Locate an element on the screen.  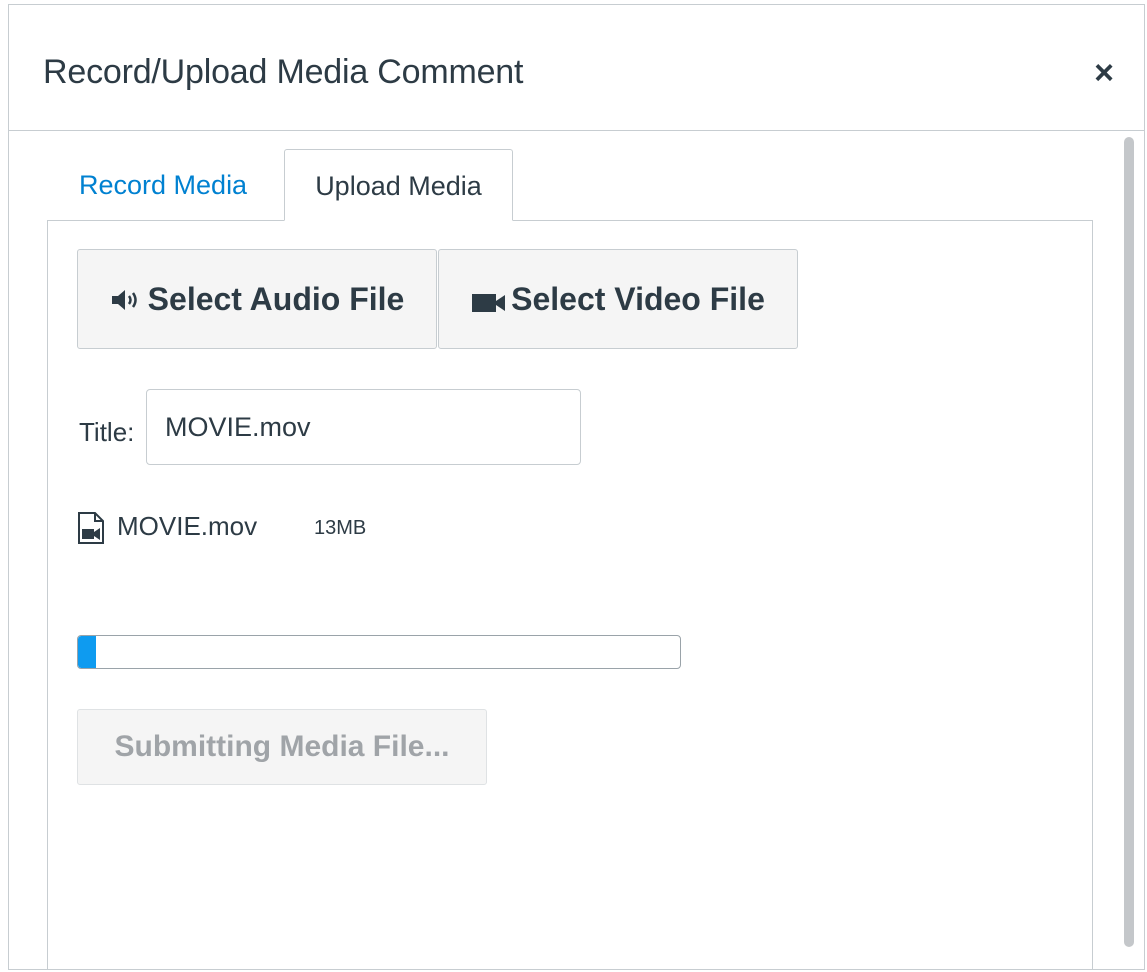
dialog-header: Record/Upload Media Comment × is located at coordinates (576, 68).